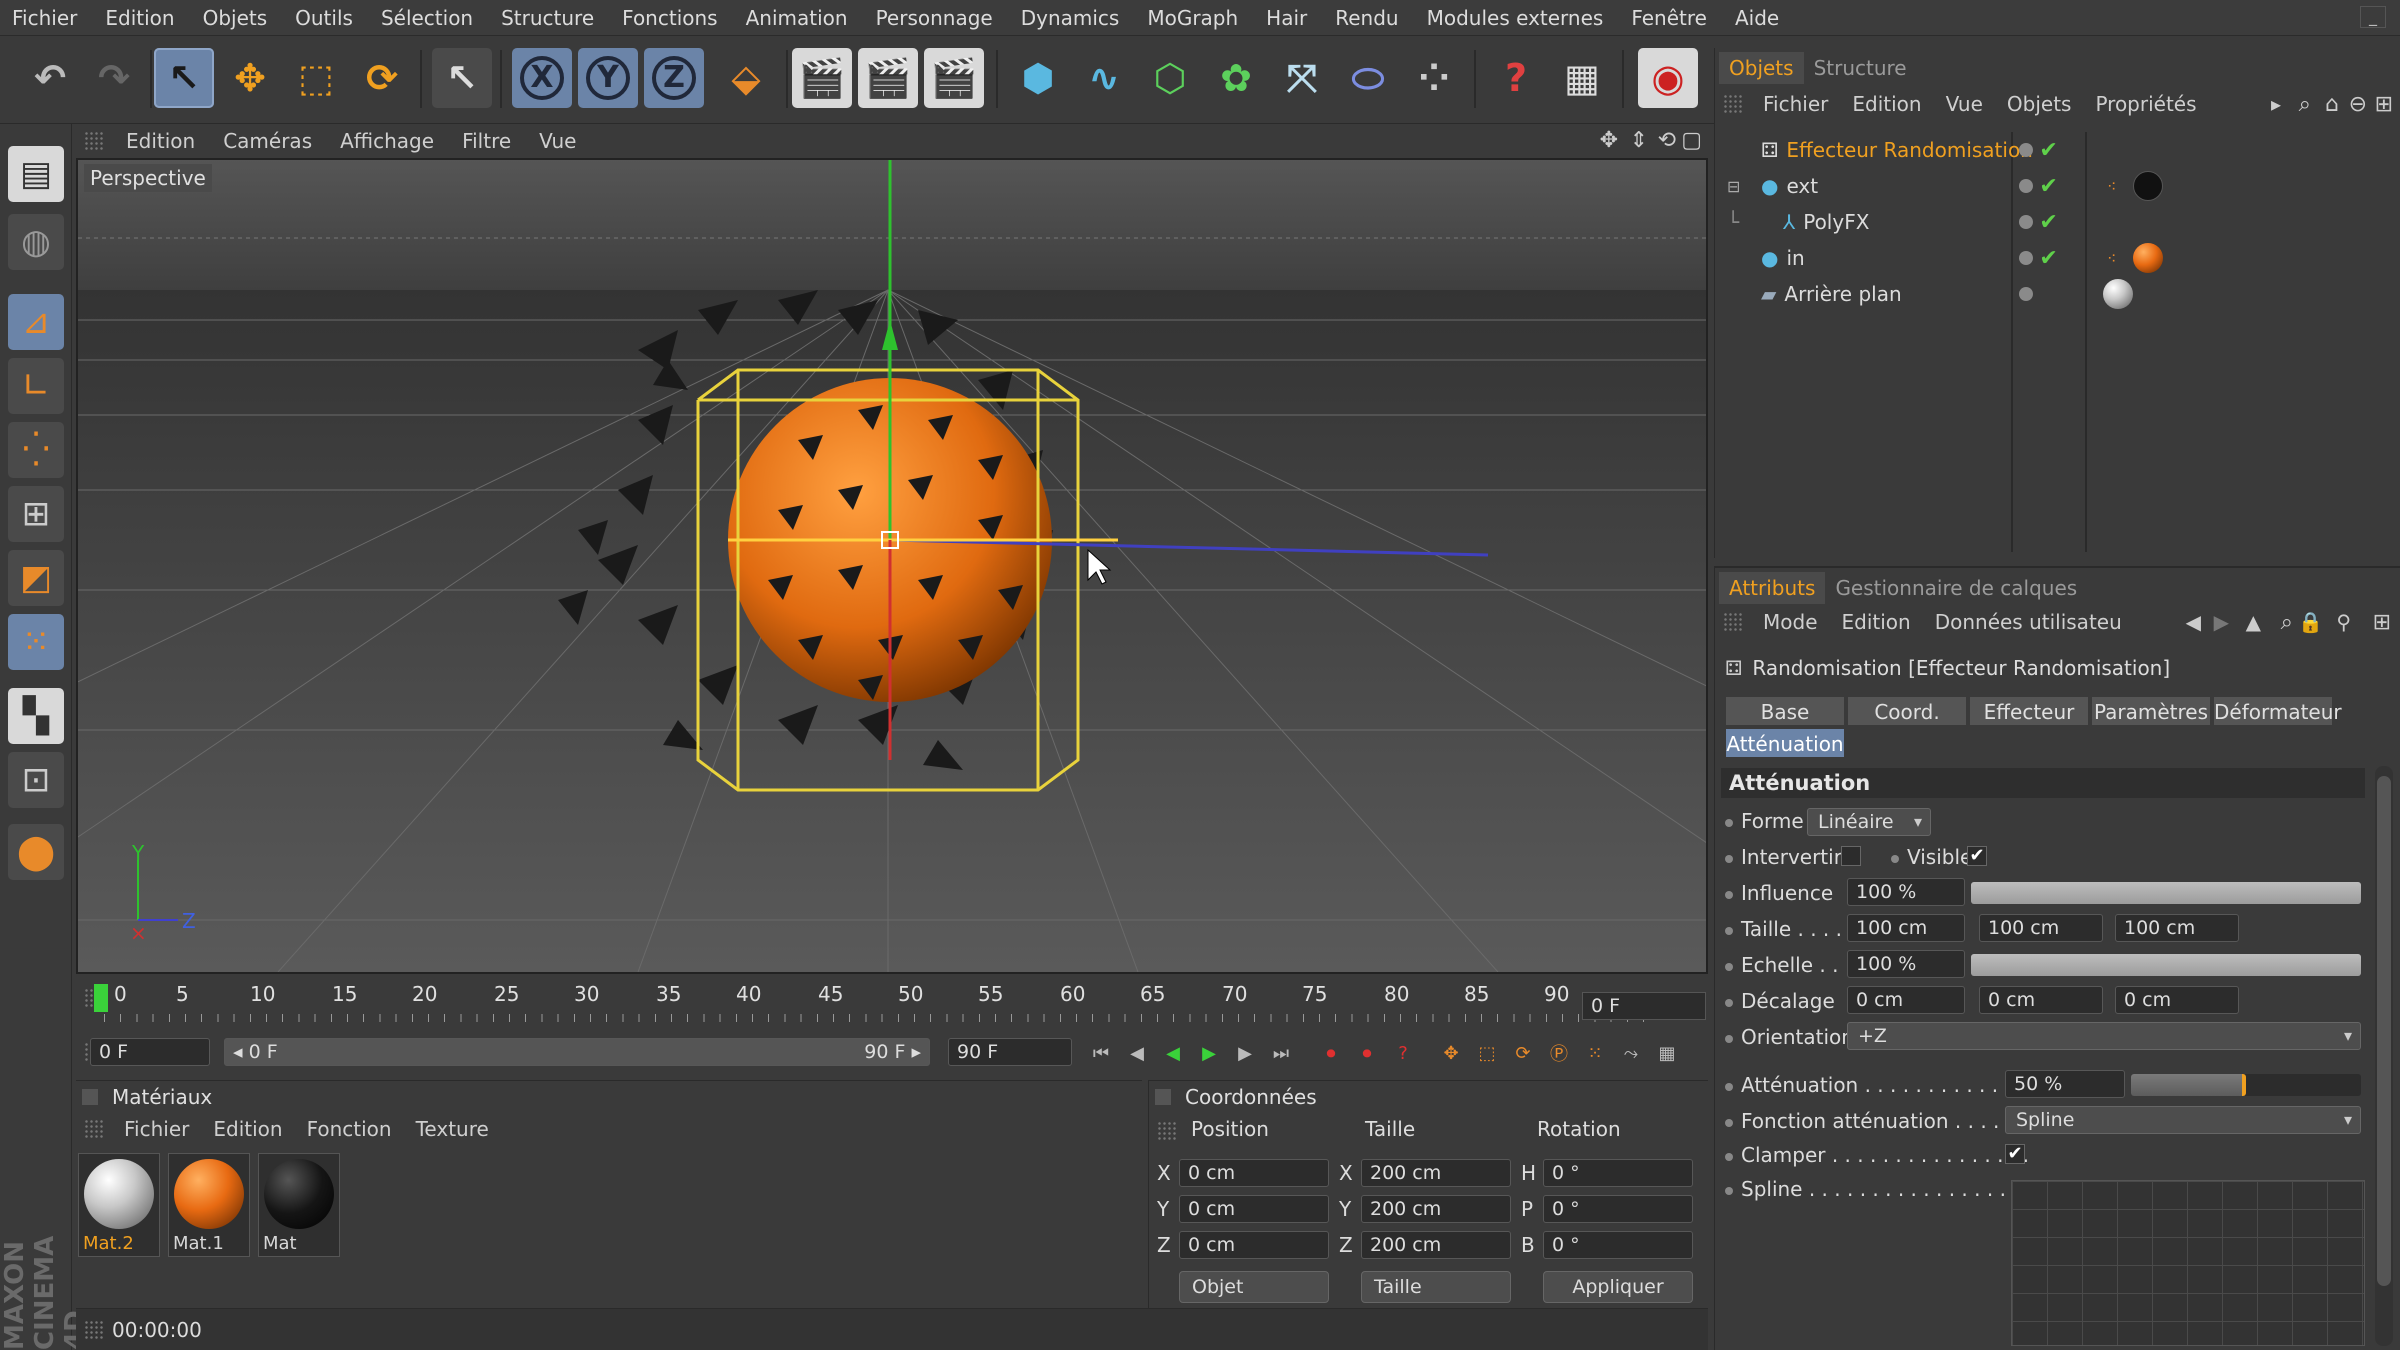  What do you see at coordinates (1038, 78) in the screenshot?
I see `cube-object-icon: ⬢` at bounding box center [1038, 78].